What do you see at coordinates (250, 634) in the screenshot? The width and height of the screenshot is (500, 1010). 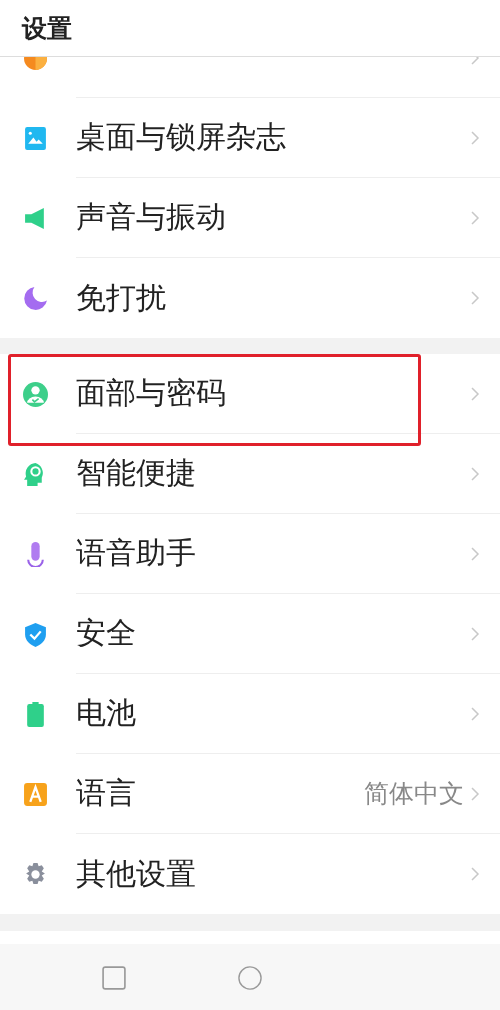 I see `settings-row: 安全` at bounding box center [250, 634].